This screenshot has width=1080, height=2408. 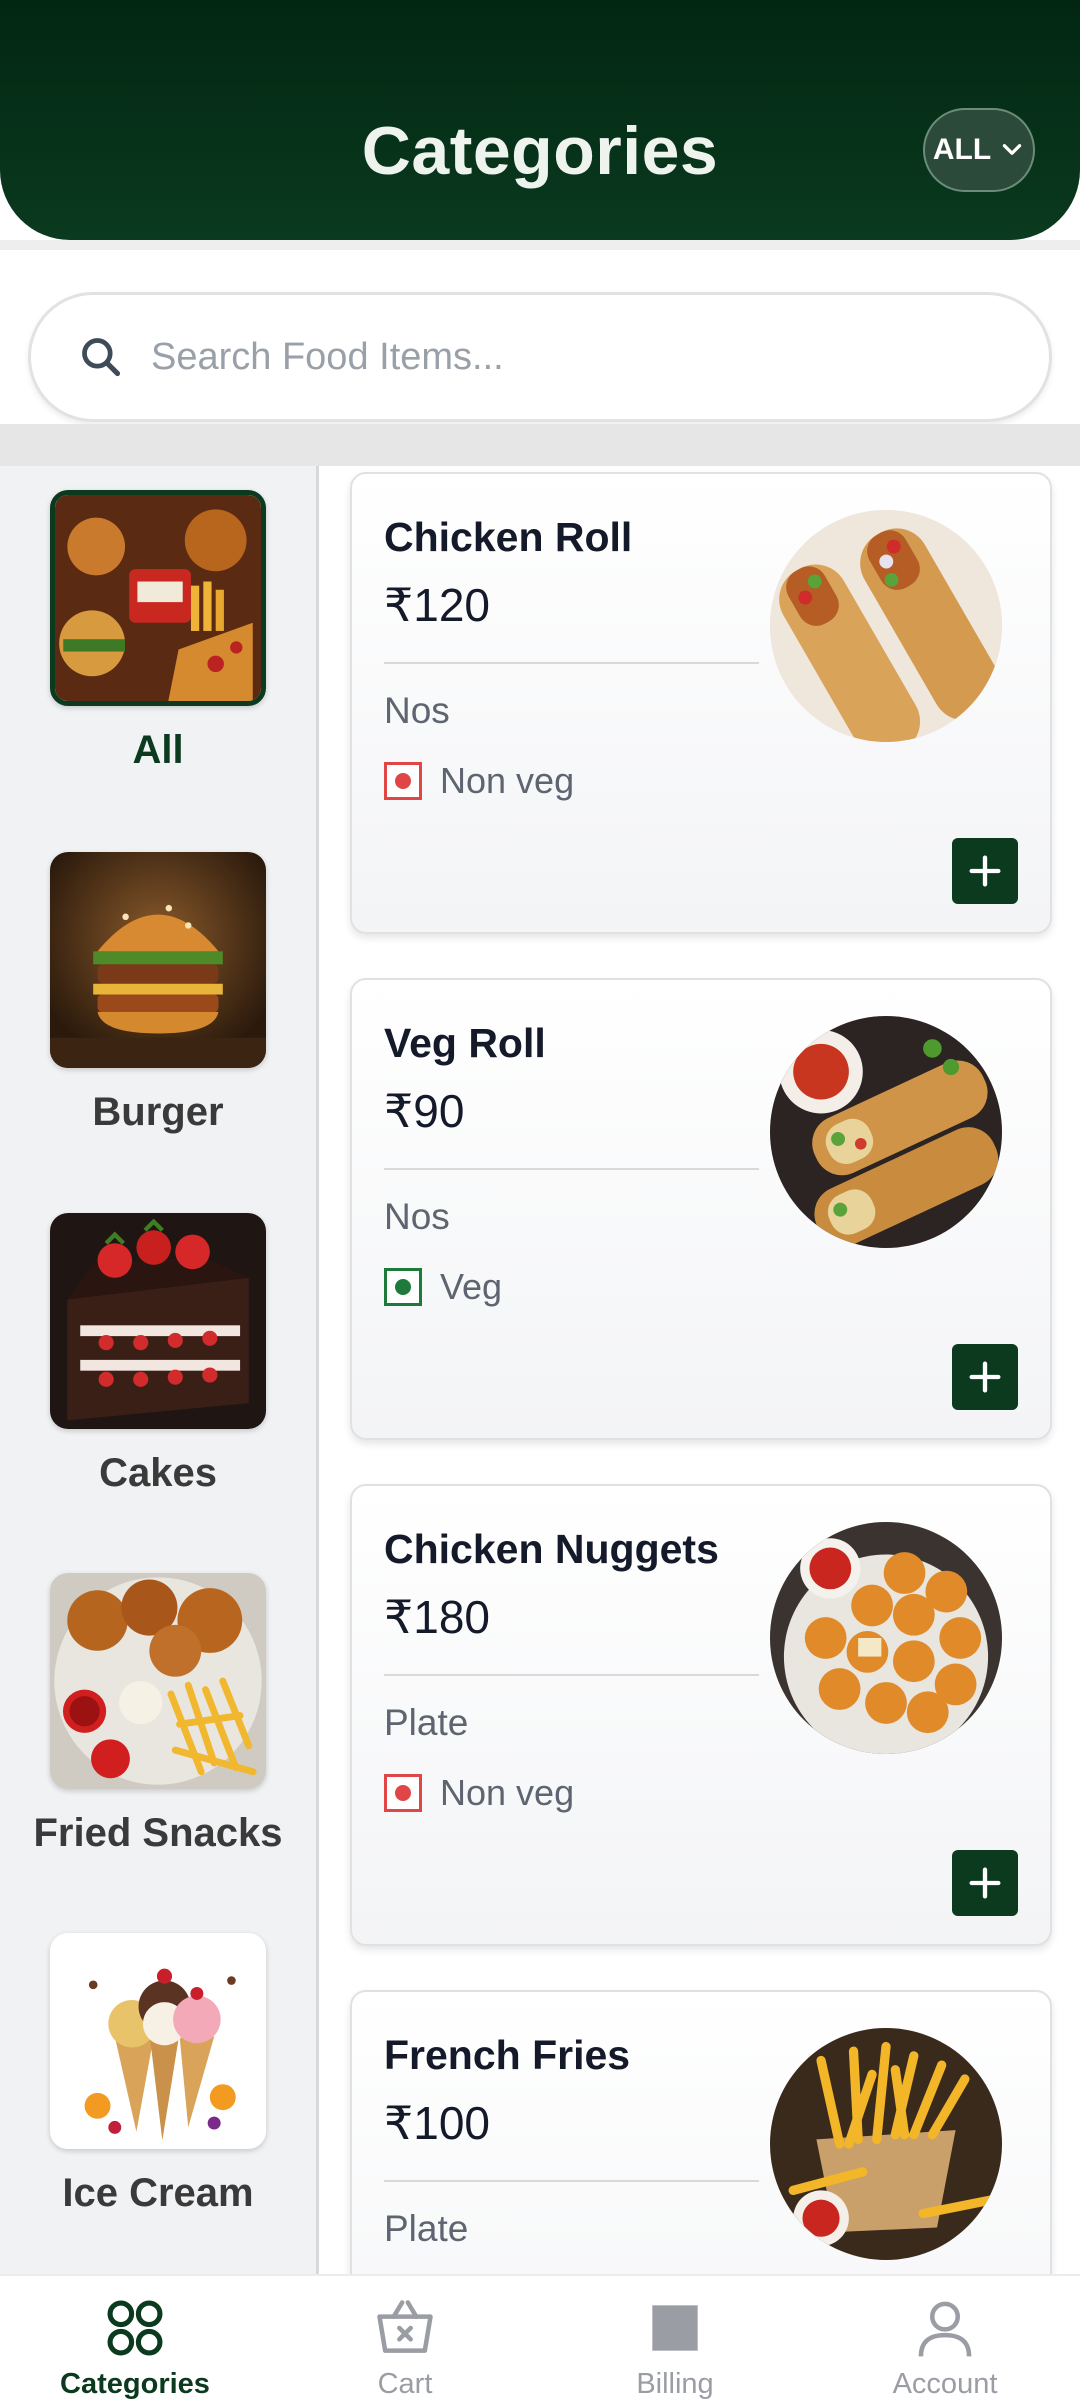 What do you see at coordinates (437, 1617) in the screenshot?
I see `item-price: ₹180` at bounding box center [437, 1617].